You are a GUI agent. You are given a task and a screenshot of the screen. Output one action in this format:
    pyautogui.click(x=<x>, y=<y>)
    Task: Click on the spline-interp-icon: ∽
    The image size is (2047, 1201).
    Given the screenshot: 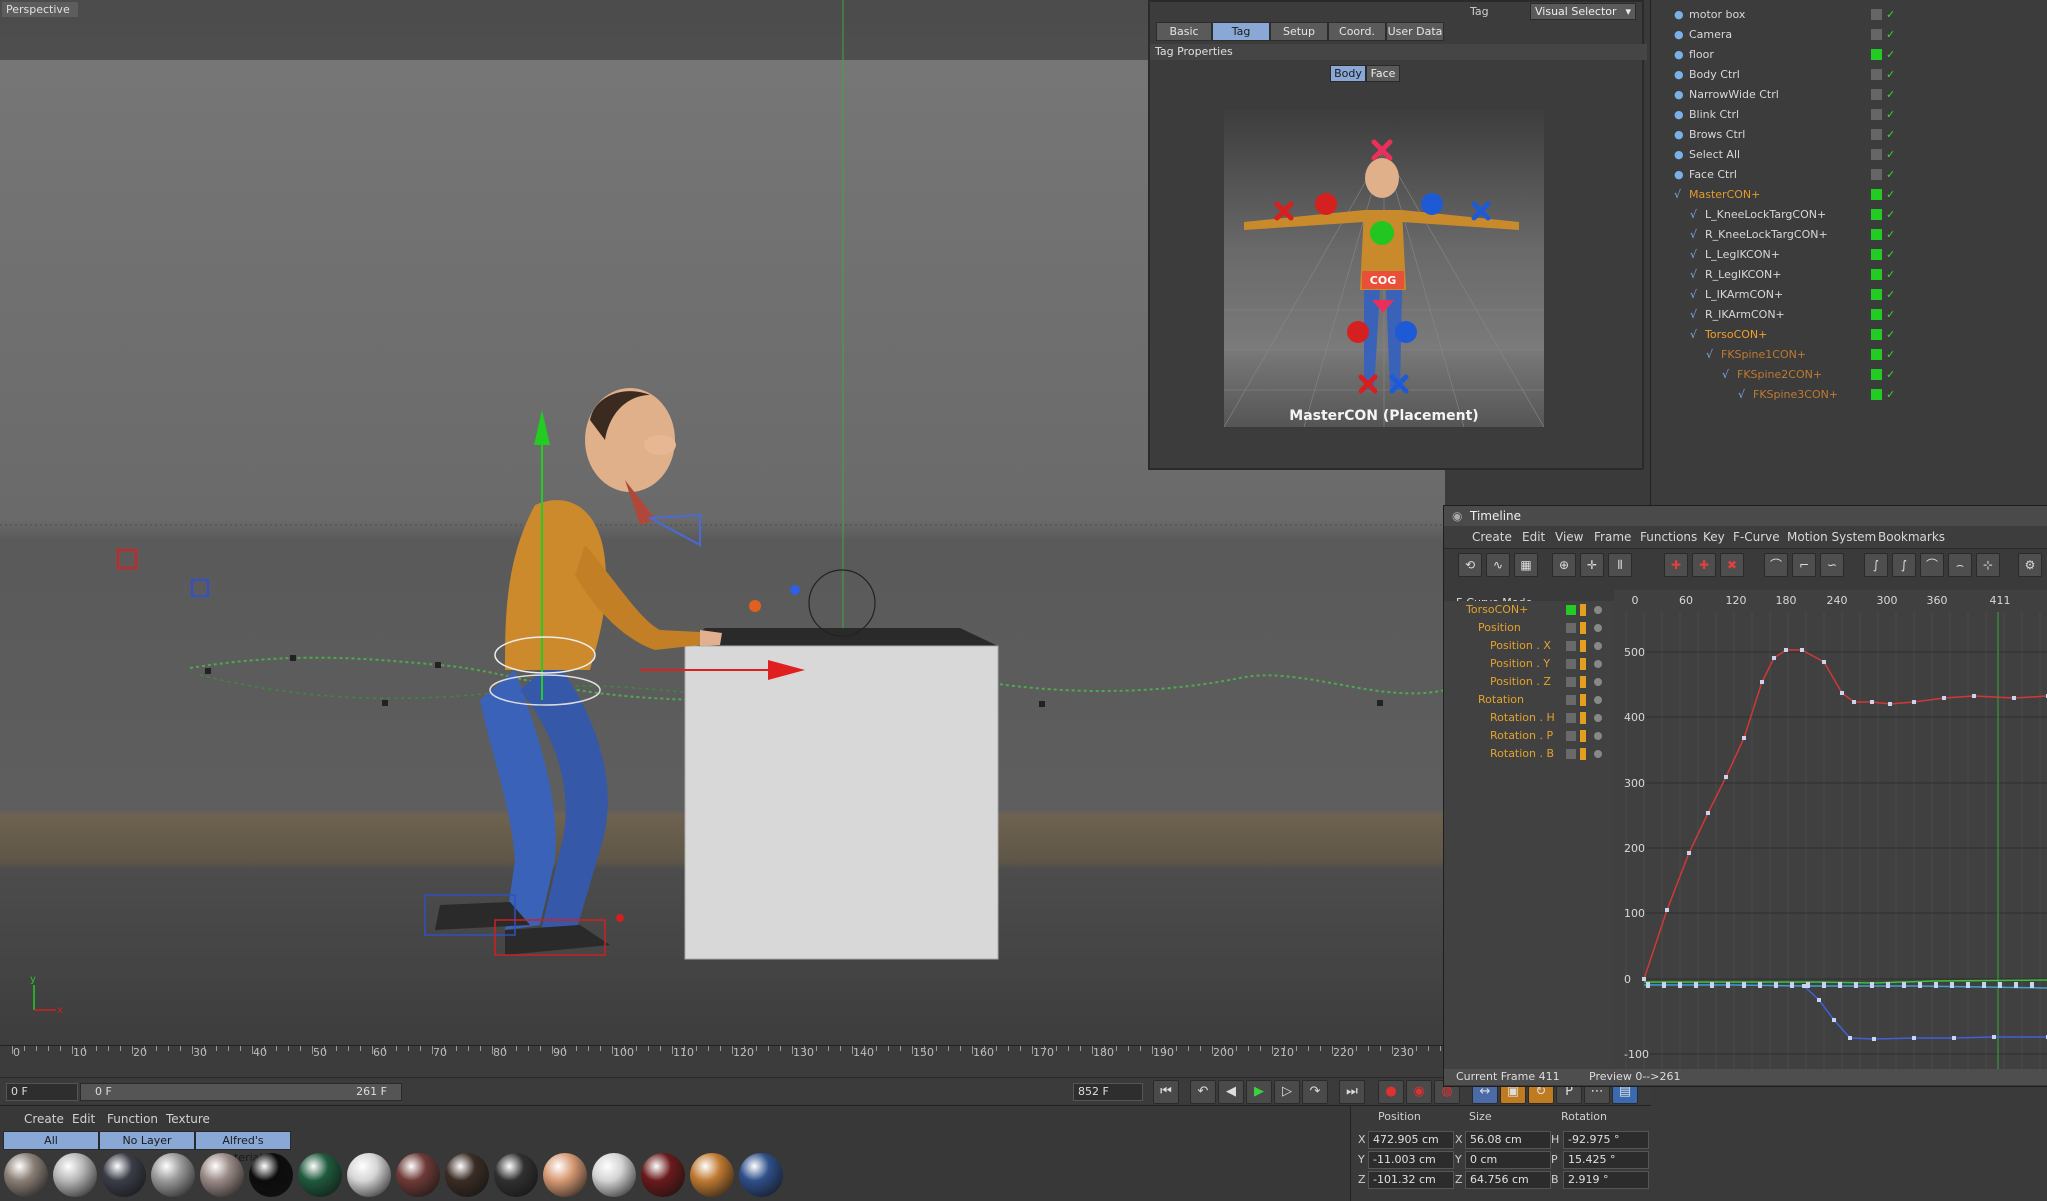 What is the action you would take?
    pyautogui.click(x=1832, y=565)
    